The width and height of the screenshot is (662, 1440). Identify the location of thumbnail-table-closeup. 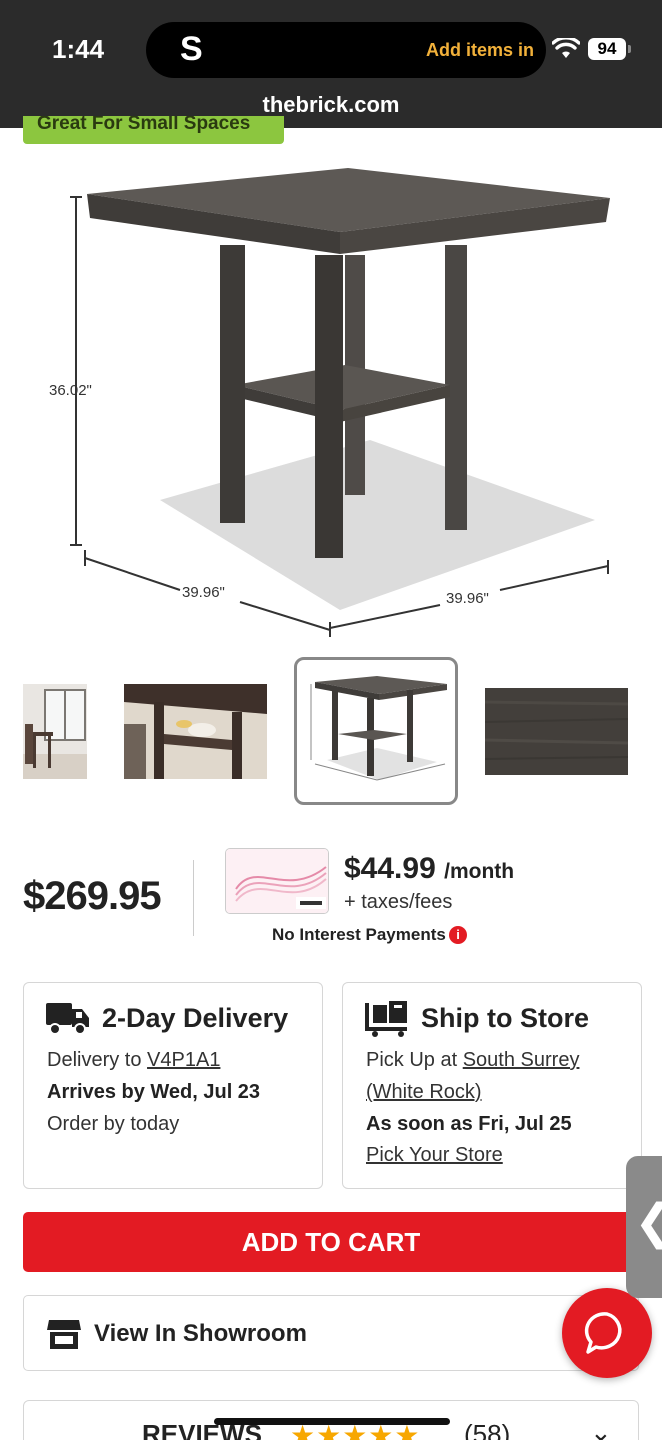
(195, 731).